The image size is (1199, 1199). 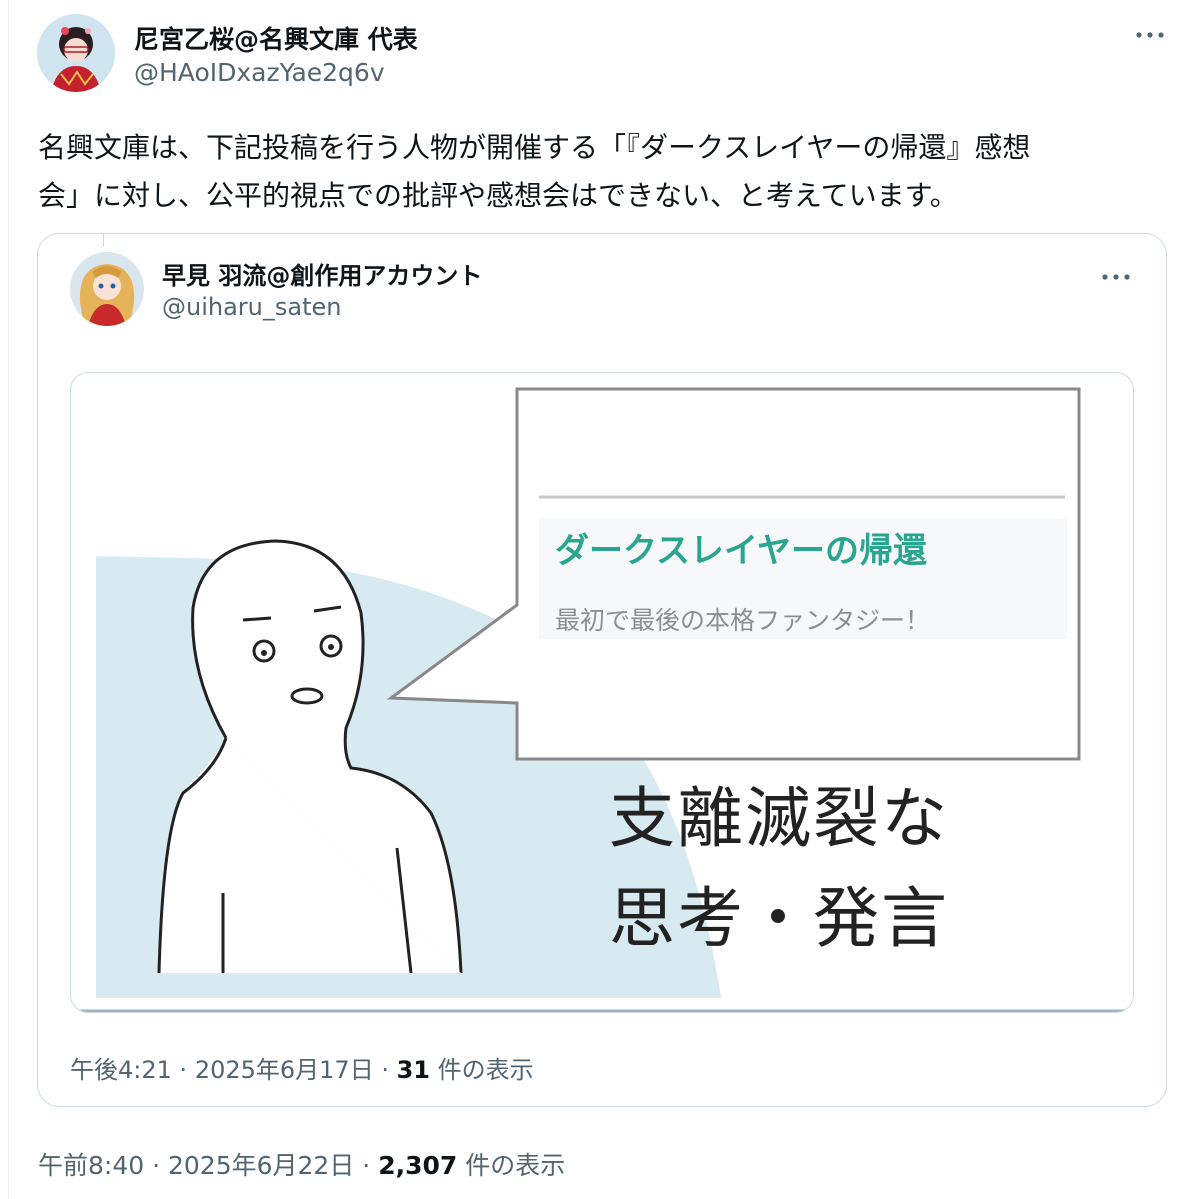 What do you see at coordinates (8, 599) in the screenshot?
I see `timeline-divider` at bounding box center [8, 599].